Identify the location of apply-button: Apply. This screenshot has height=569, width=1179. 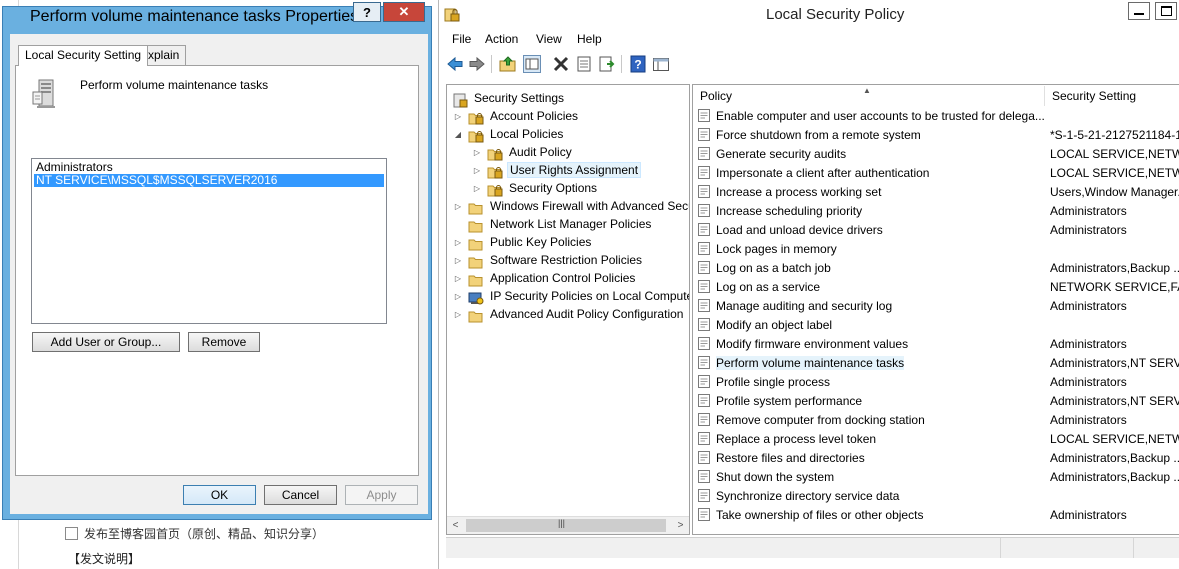
(381, 495).